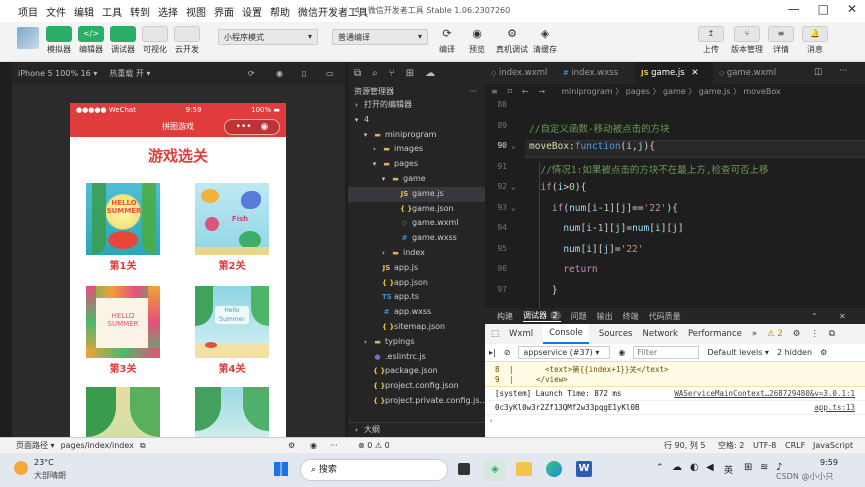 The width and height of the screenshot is (865, 487). What do you see at coordinates (129, 73) in the screenshot?
I see `hotreload-select: 热重载 开 ▾` at bounding box center [129, 73].